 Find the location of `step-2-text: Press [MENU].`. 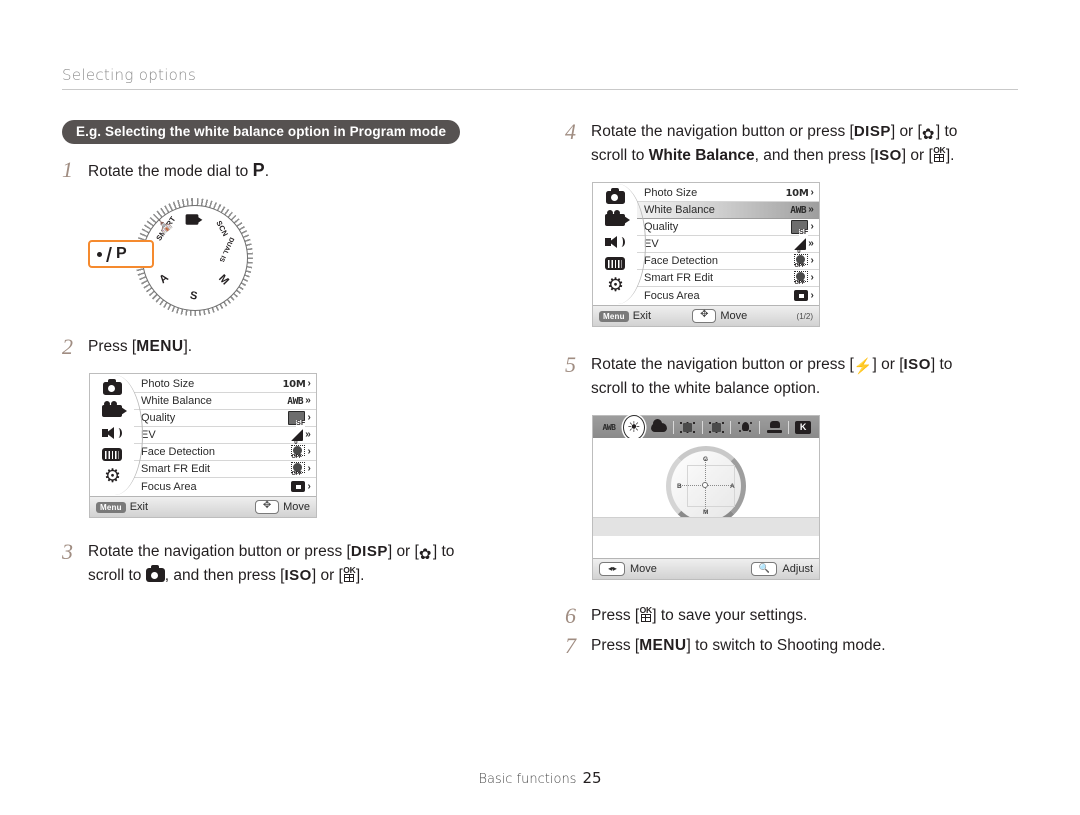

step-2-text: Press [MENU]. is located at coordinates (140, 347).